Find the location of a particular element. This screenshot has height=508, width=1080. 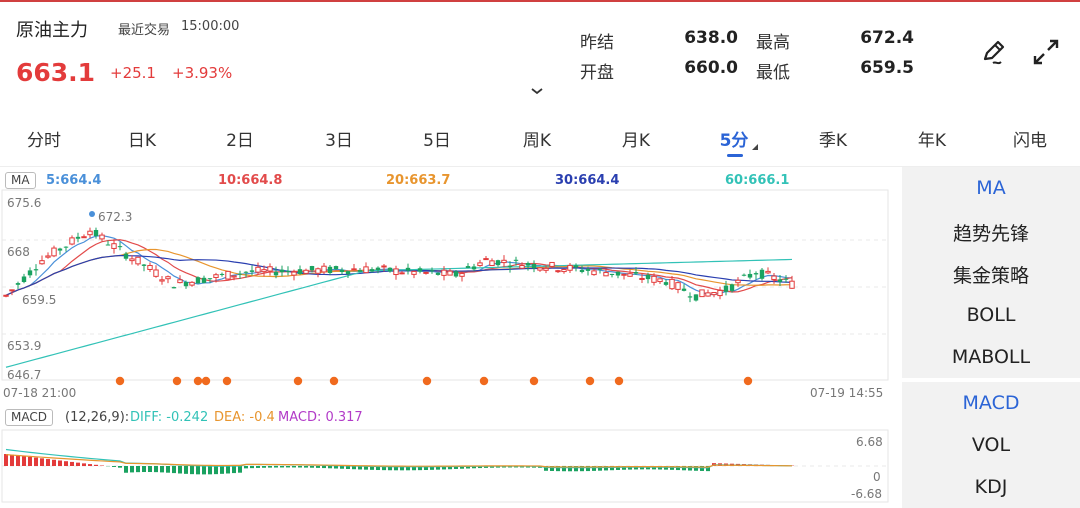

macd-dea-line is located at coordinates (399, 461).